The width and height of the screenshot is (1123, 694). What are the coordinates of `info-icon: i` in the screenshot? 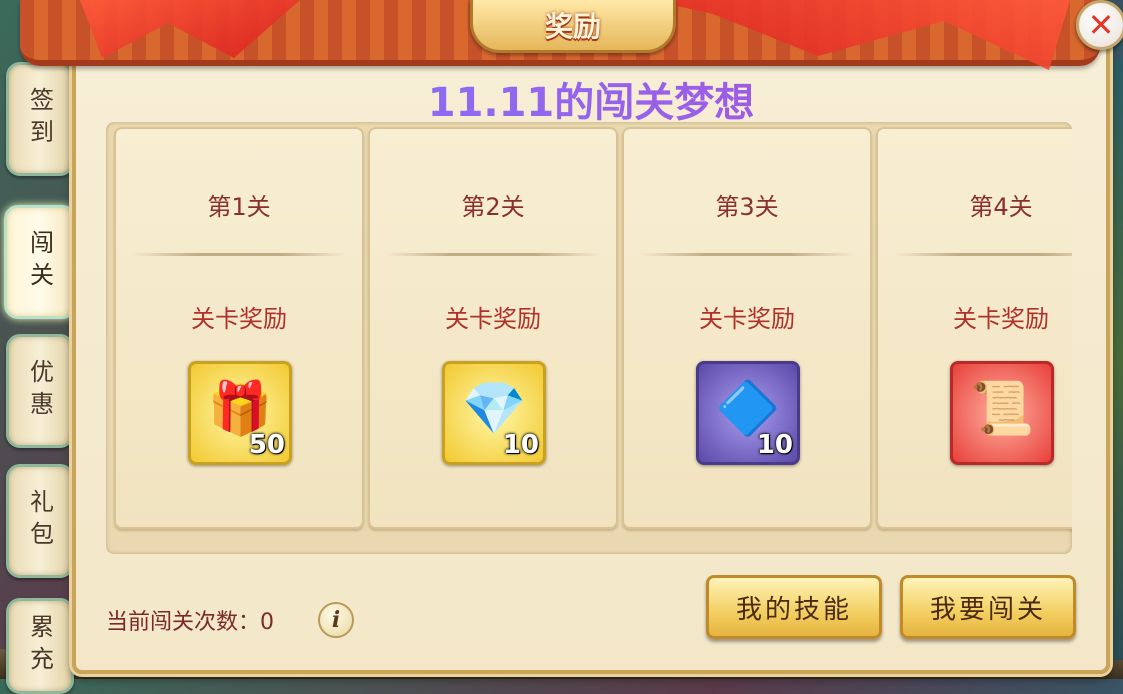 It's located at (336, 620).